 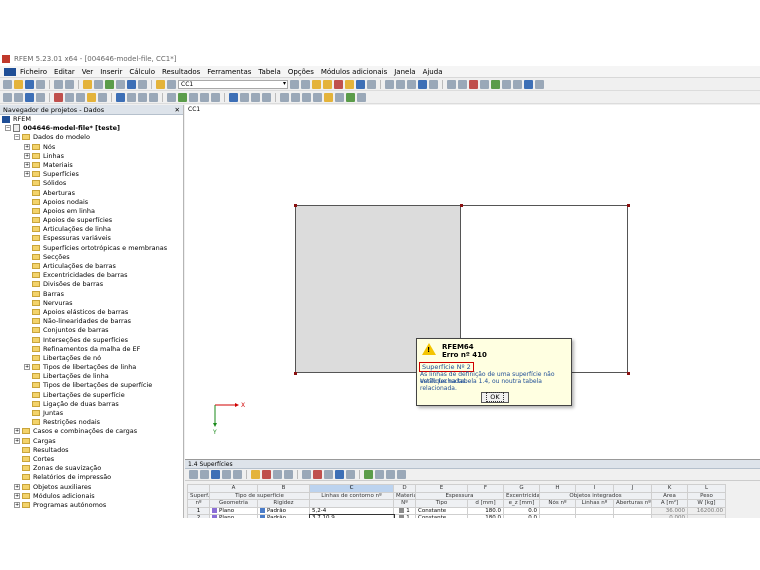 I want to click on menu-ajuda: Ajuda, so click(x=433, y=72).